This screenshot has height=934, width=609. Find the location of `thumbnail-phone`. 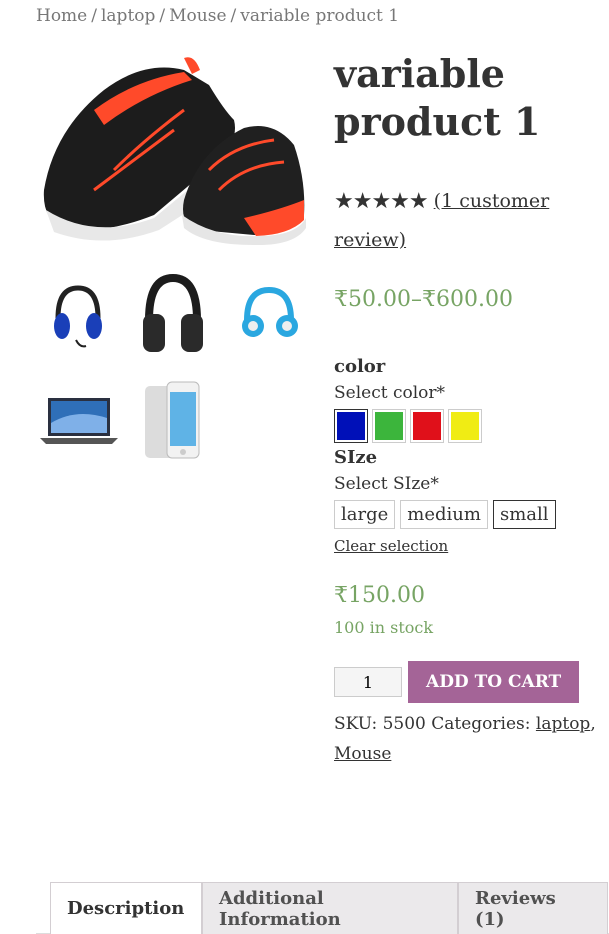

thumbnail-phone is located at coordinates (173, 420).